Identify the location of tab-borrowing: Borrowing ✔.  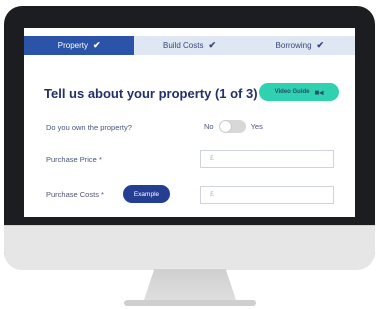
(300, 45).